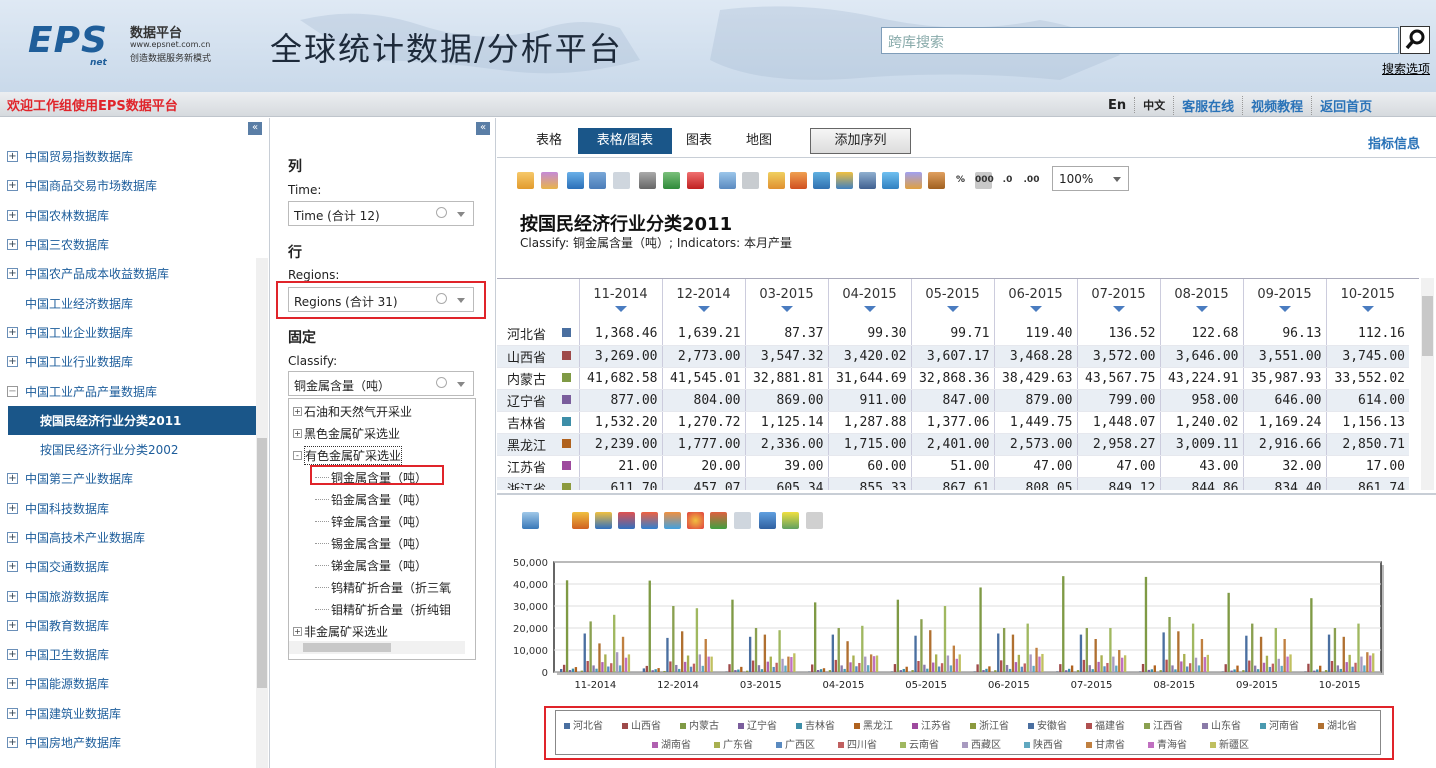 This screenshot has height=768, width=1436. Describe the element at coordinates (869, 466) in the screenshot. I see `table-cell: 60.00` at that location.